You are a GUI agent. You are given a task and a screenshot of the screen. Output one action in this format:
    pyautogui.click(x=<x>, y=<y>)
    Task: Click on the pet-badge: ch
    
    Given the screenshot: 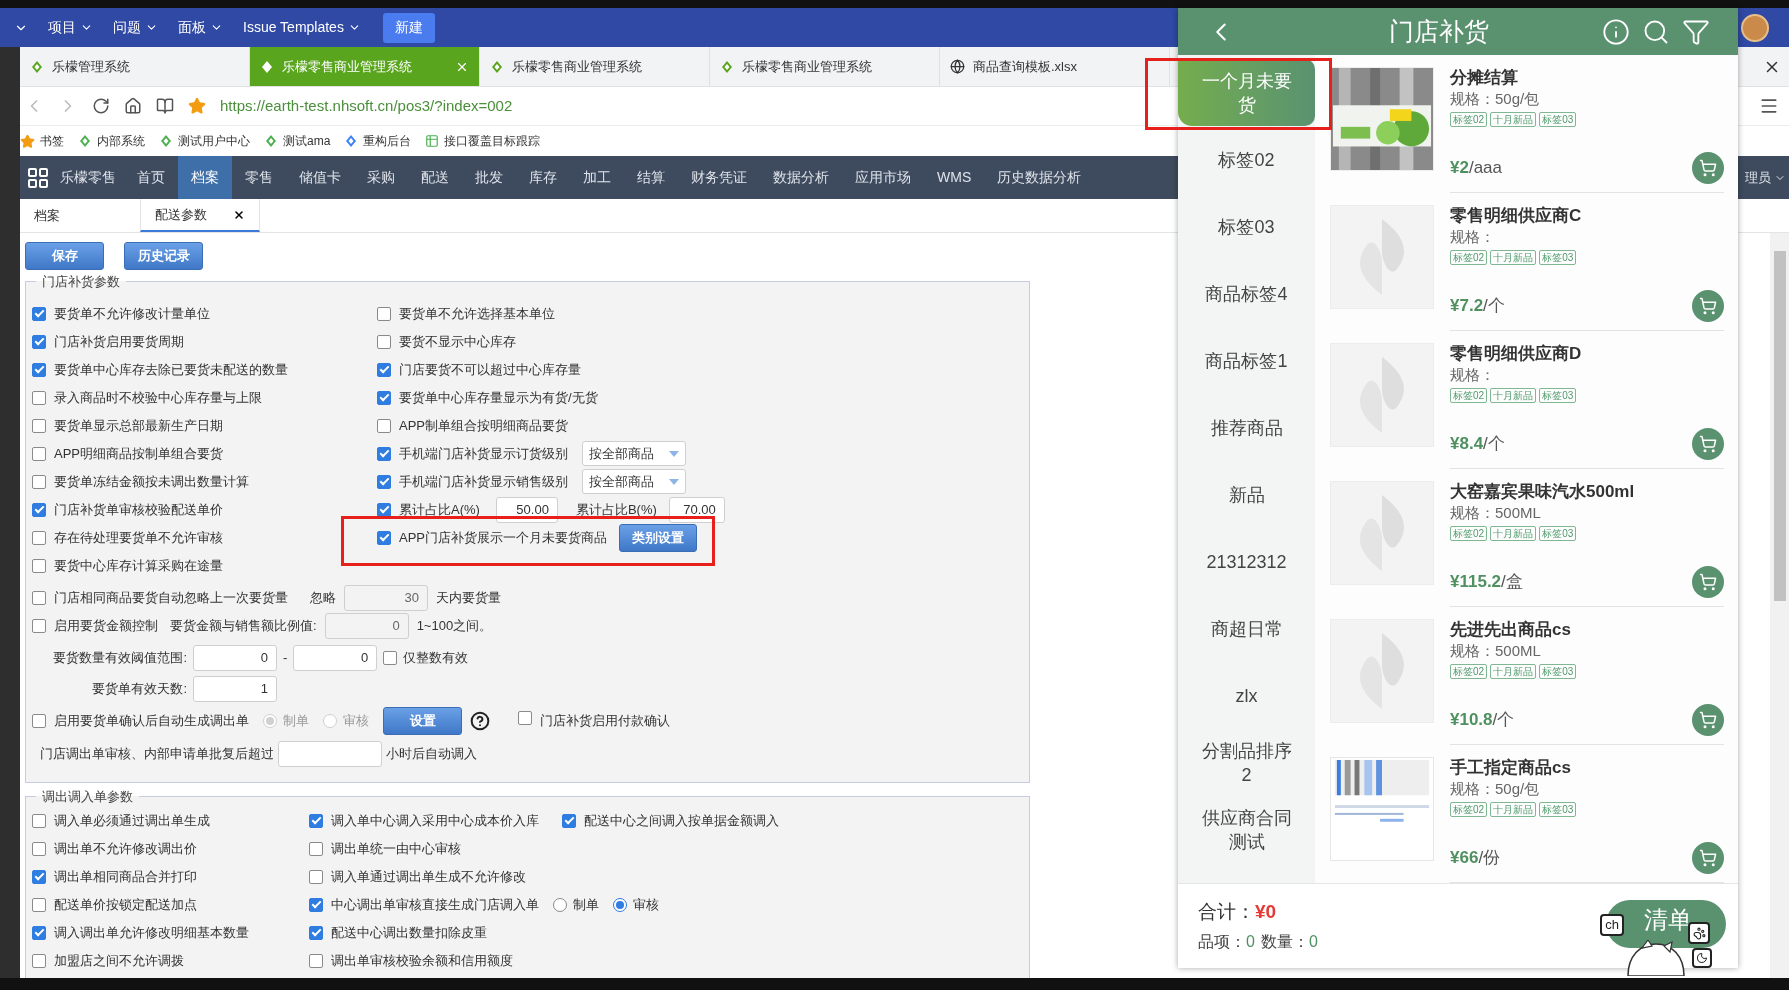 What is the action you would take?
    pyautogui.click(x=1612, y=925)
    